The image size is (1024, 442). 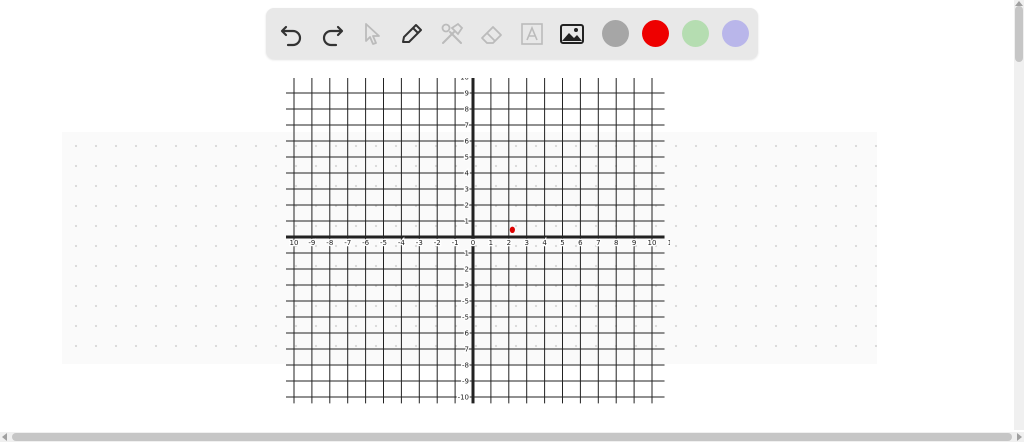 What do you see at coordinates (580, 243) in the screenshot?
I see `x-tick-label: 6` at bounding box center [580, 243].